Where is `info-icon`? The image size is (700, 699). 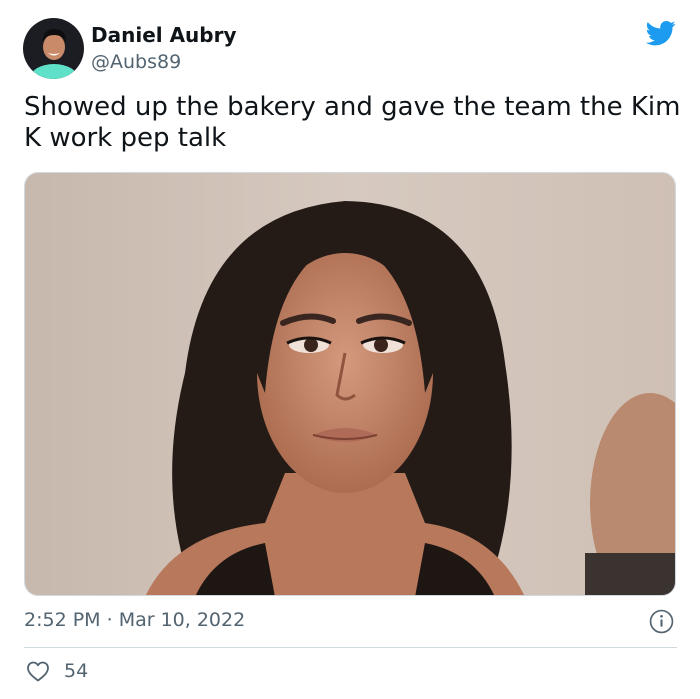
info-icon is located at coordinates (661, 621).